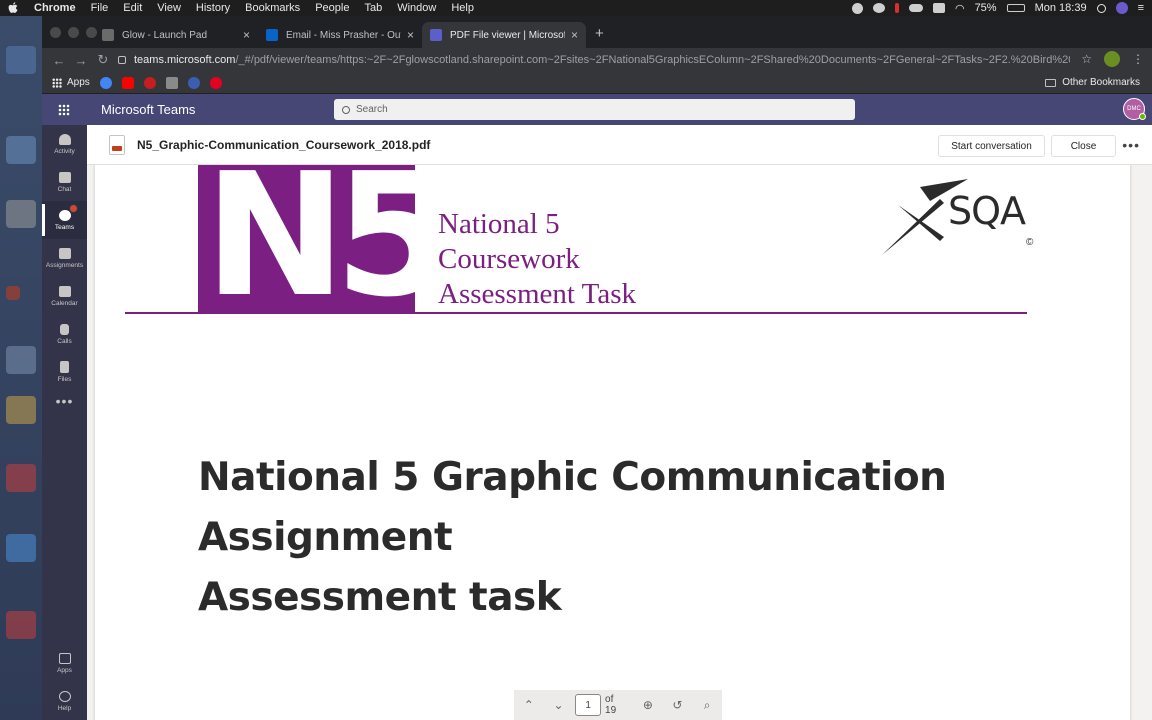  I want to click on bookmark-apps: Apps, so click(71, 82).